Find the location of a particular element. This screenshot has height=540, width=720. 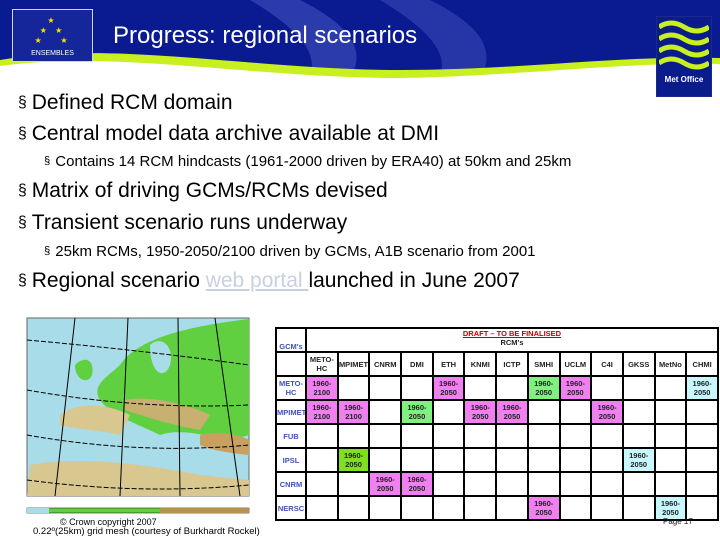

bullet-text: Regional scenario is located at coordinates (118, 280).